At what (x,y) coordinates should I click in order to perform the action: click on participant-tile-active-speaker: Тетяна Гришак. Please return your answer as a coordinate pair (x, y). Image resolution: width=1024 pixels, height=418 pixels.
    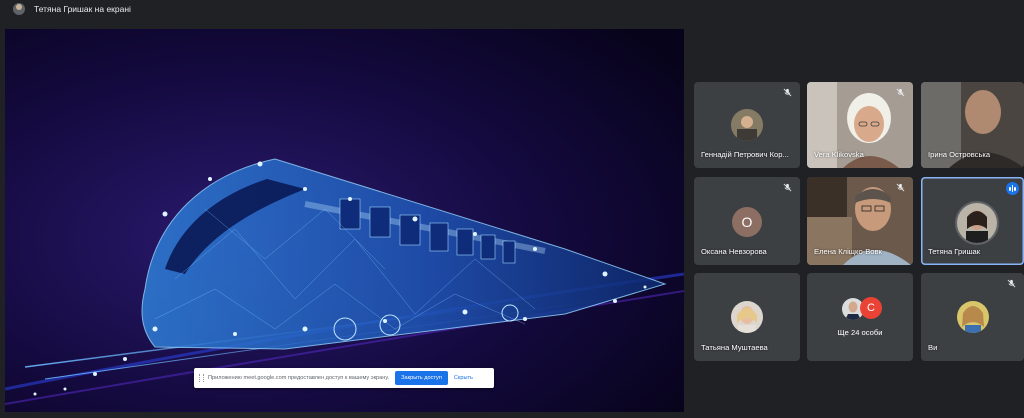
    Looking at the image, I should click on (972, 221).